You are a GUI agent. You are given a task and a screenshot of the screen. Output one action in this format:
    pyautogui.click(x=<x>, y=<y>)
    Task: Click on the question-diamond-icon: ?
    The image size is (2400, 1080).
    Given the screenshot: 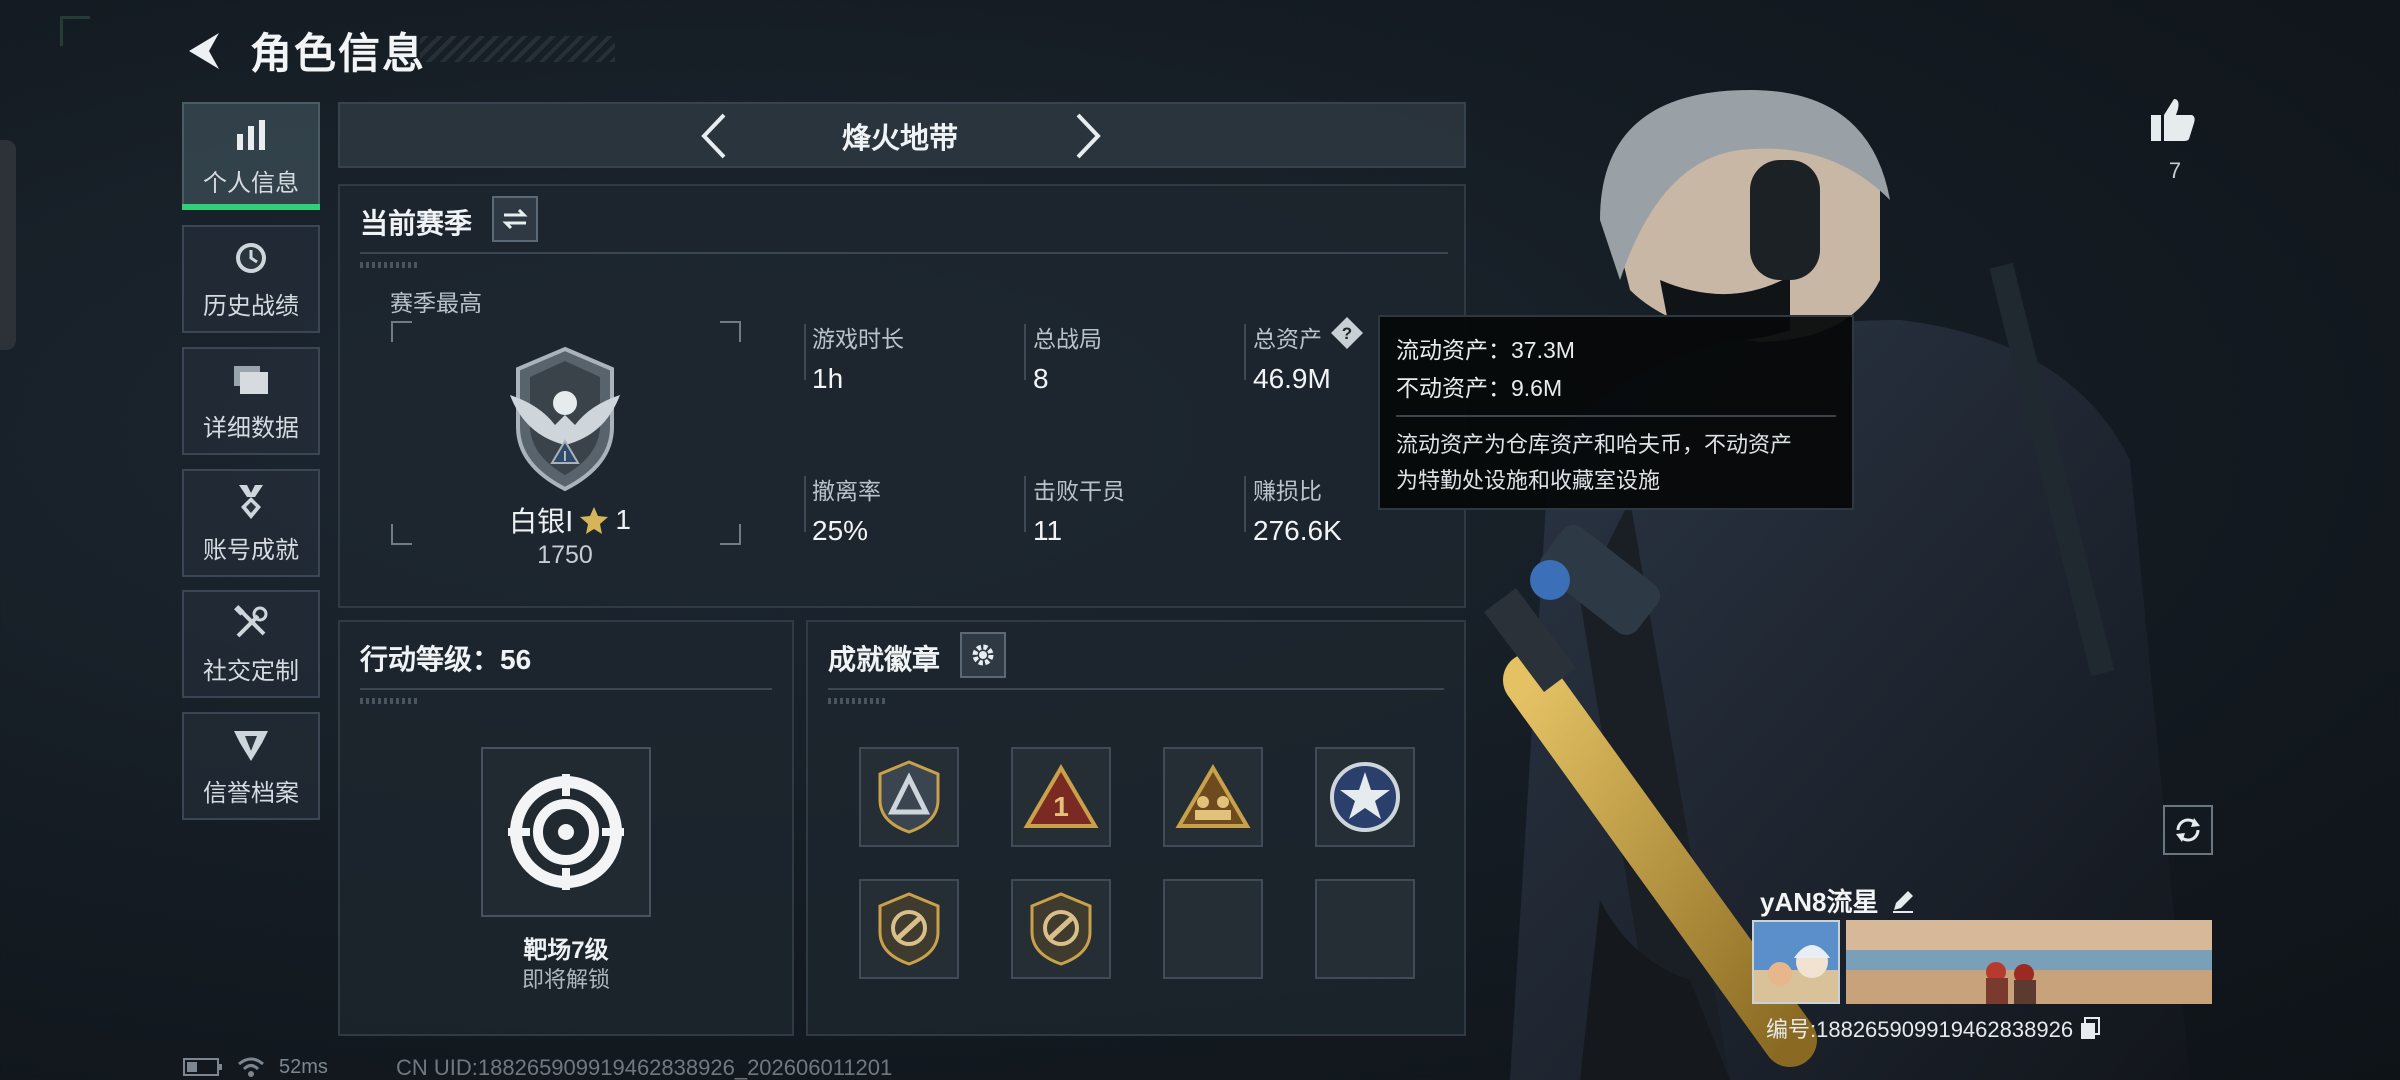 What is the action you would take?
    pyautogui.click(x=1347, y=333)
    